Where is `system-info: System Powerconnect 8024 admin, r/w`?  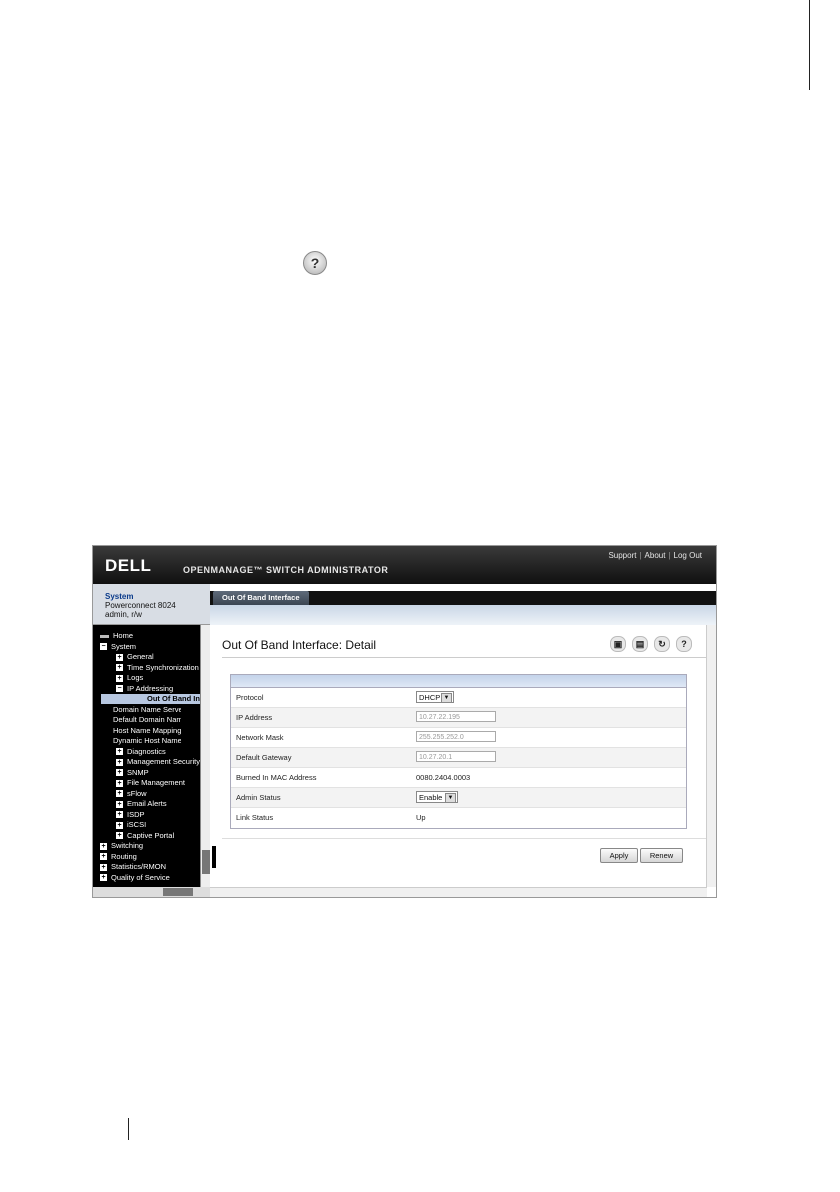
system-info: System Powerconnect 8024 admin, r/w is located at coordinates (151, 604).